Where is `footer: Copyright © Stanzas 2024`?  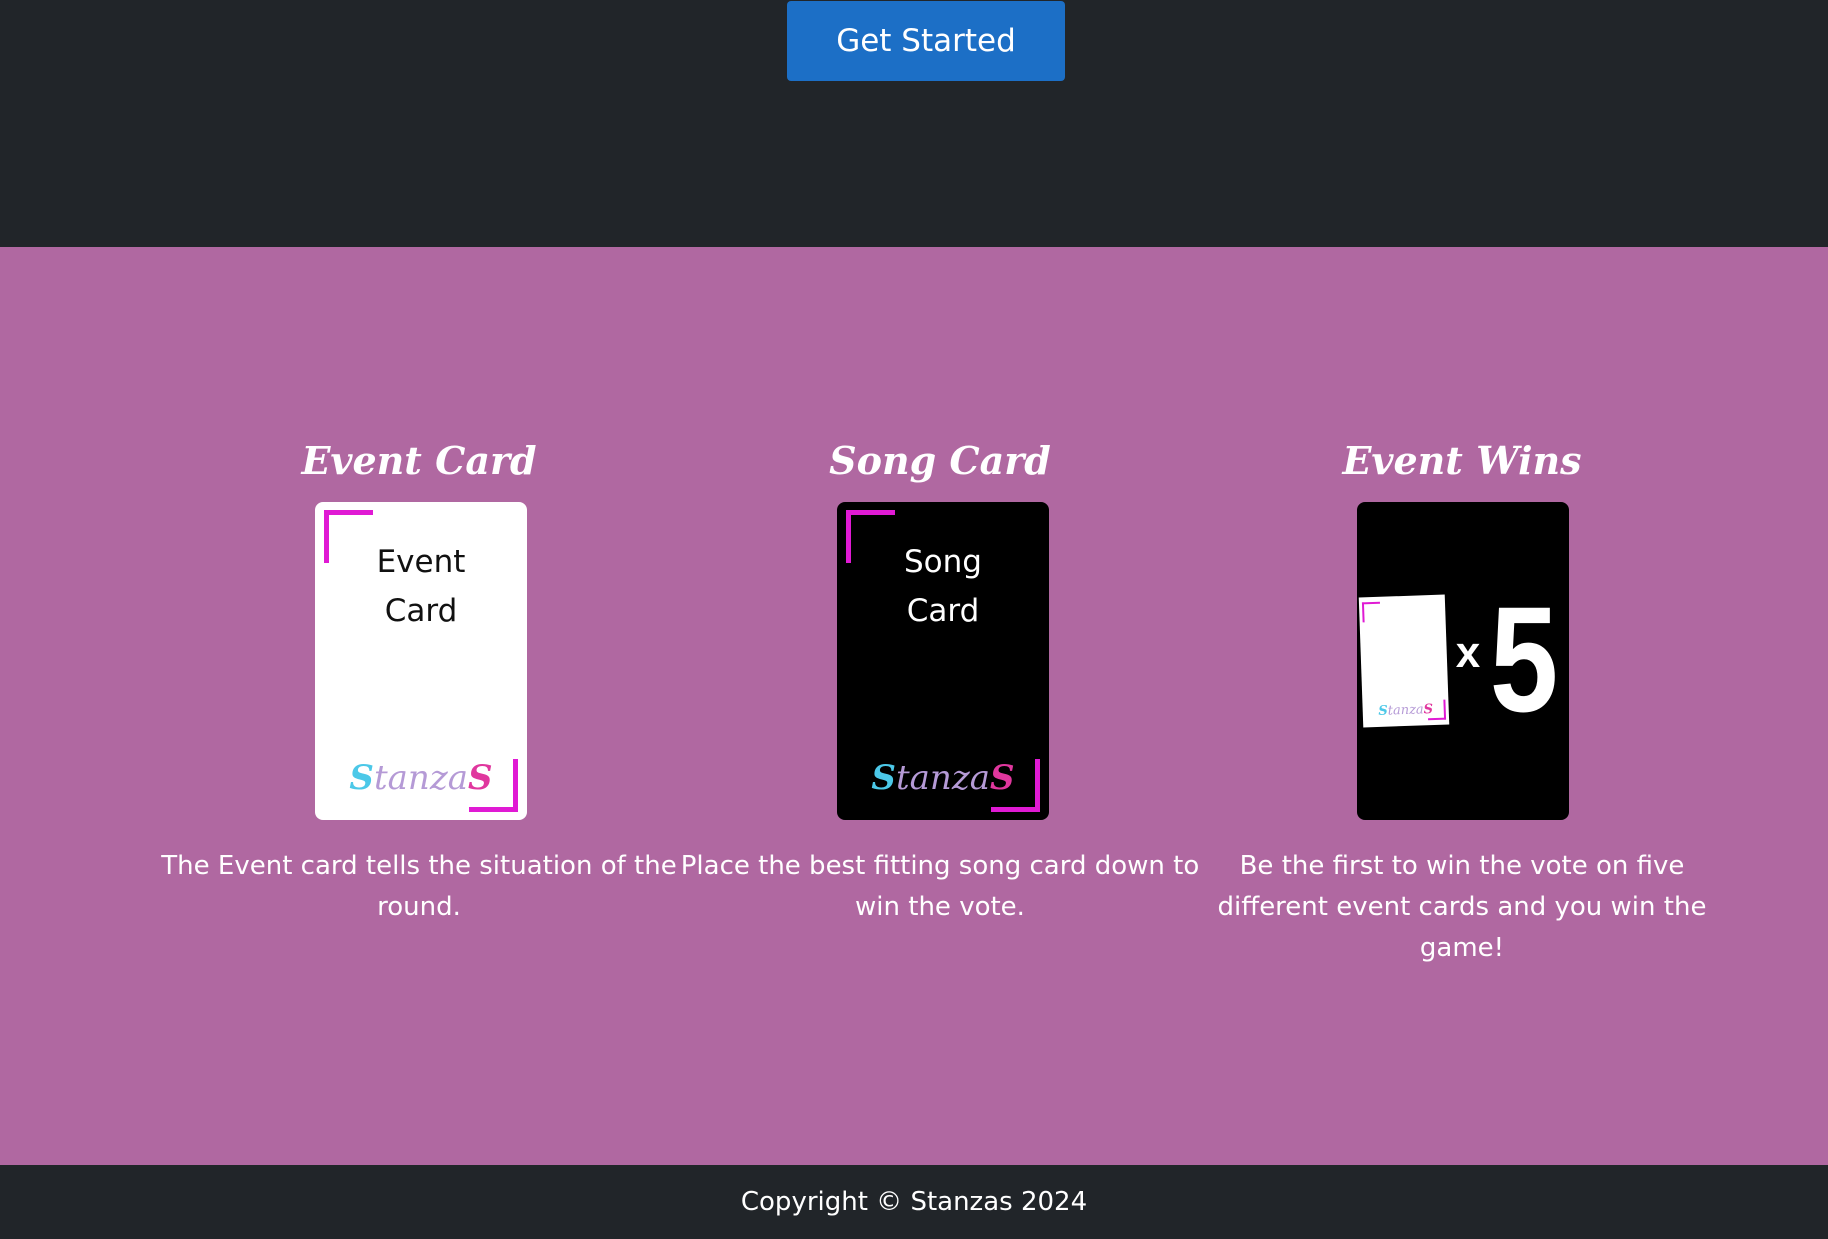 footer: Copyright © Stanzas 2024 is located at coordinates (914, 1202).